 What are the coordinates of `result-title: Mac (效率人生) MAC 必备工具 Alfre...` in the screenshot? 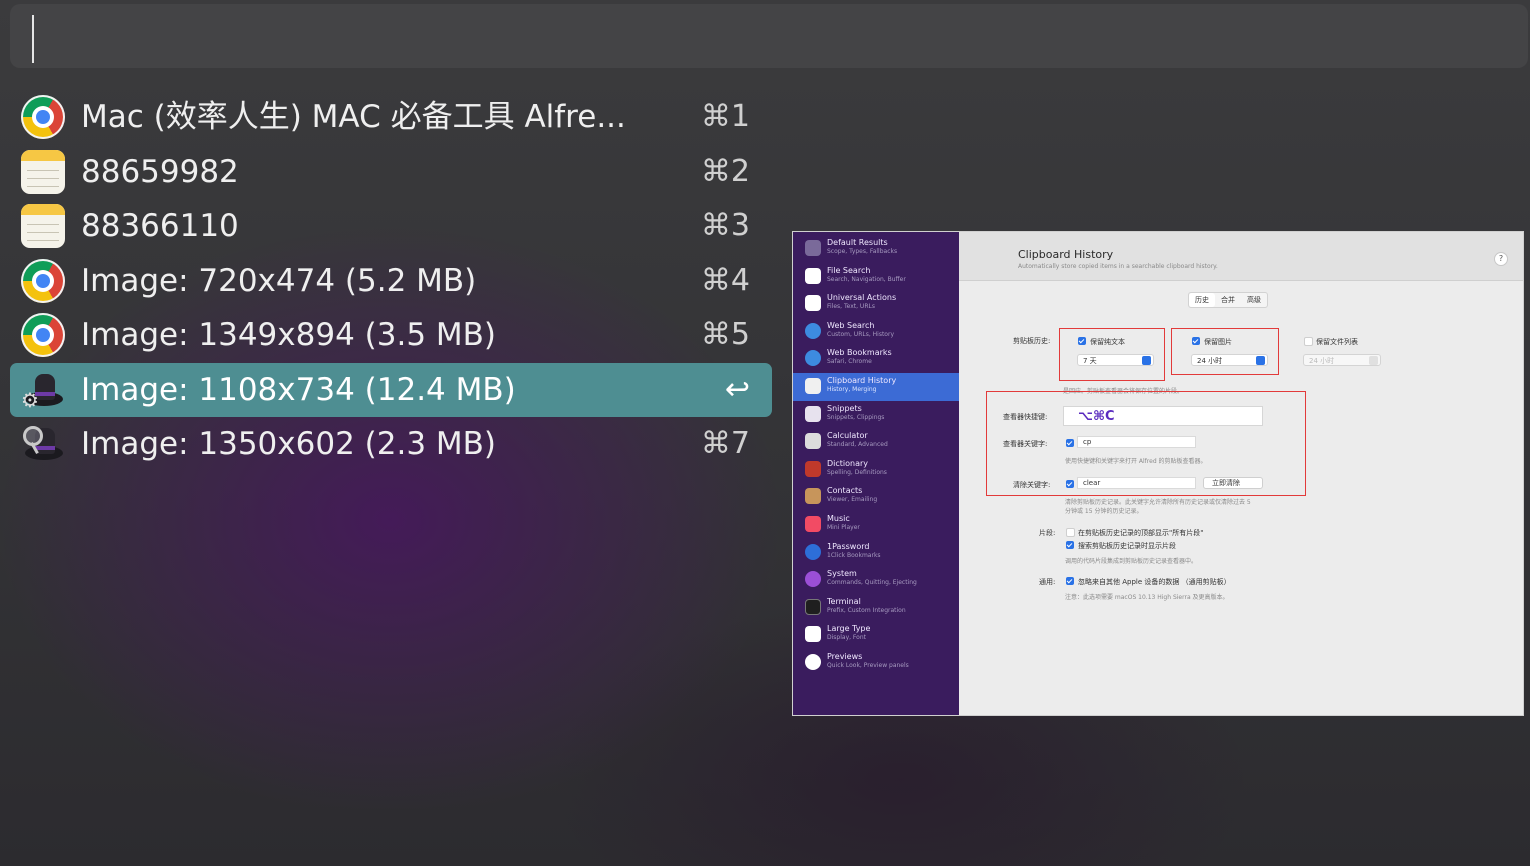 It's located at (353, 117).